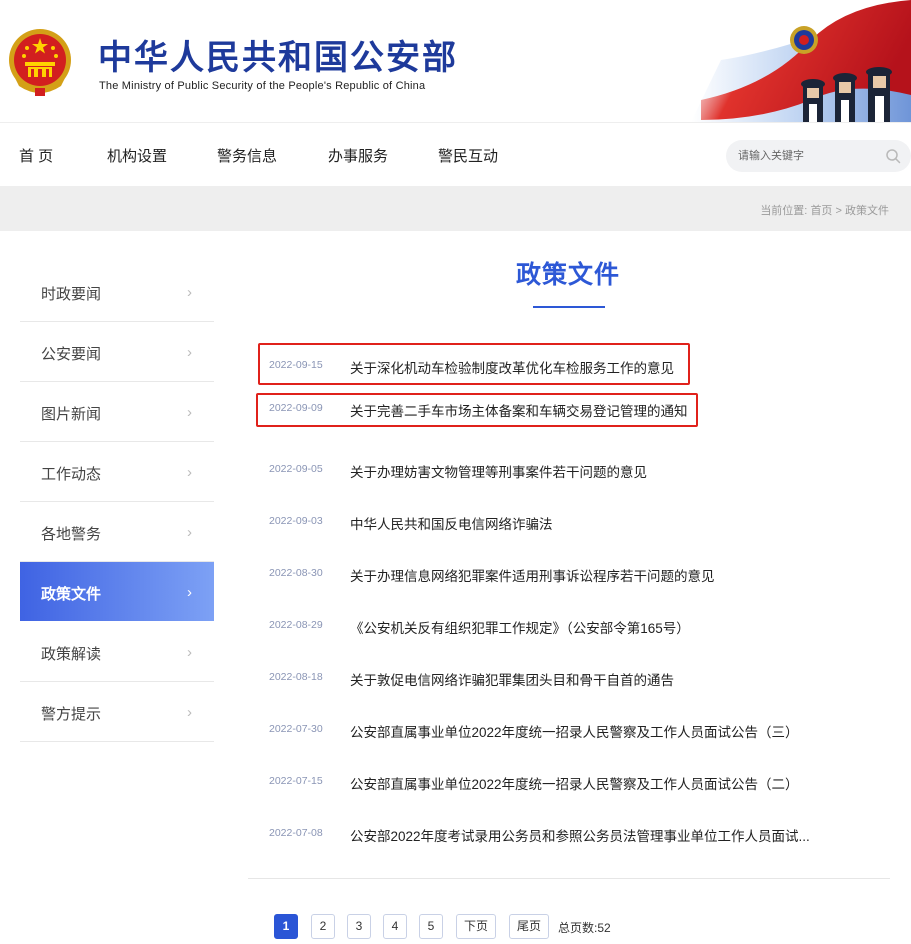 The height and width of the screenshot is (944, 911). What do you see at coordinates (296, 833) in the screenshot?
I see `document-date: 2022-07-08` at bounding box center [296, 833].